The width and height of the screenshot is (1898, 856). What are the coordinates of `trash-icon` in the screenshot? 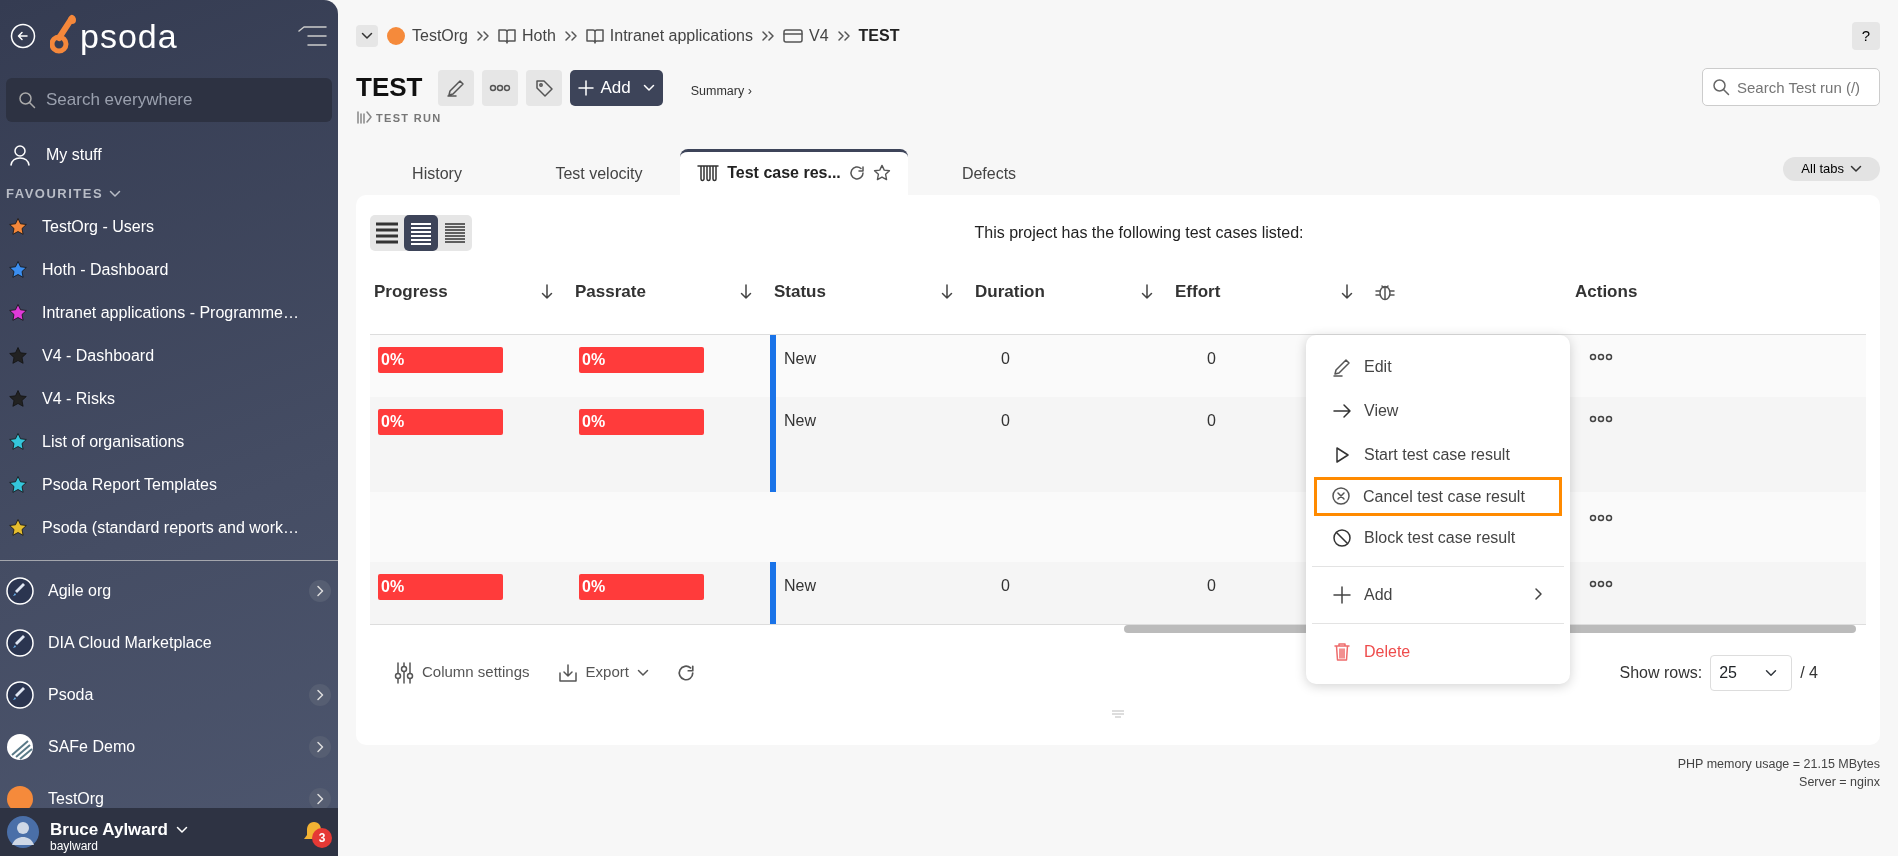 It's located at (1342, 651).